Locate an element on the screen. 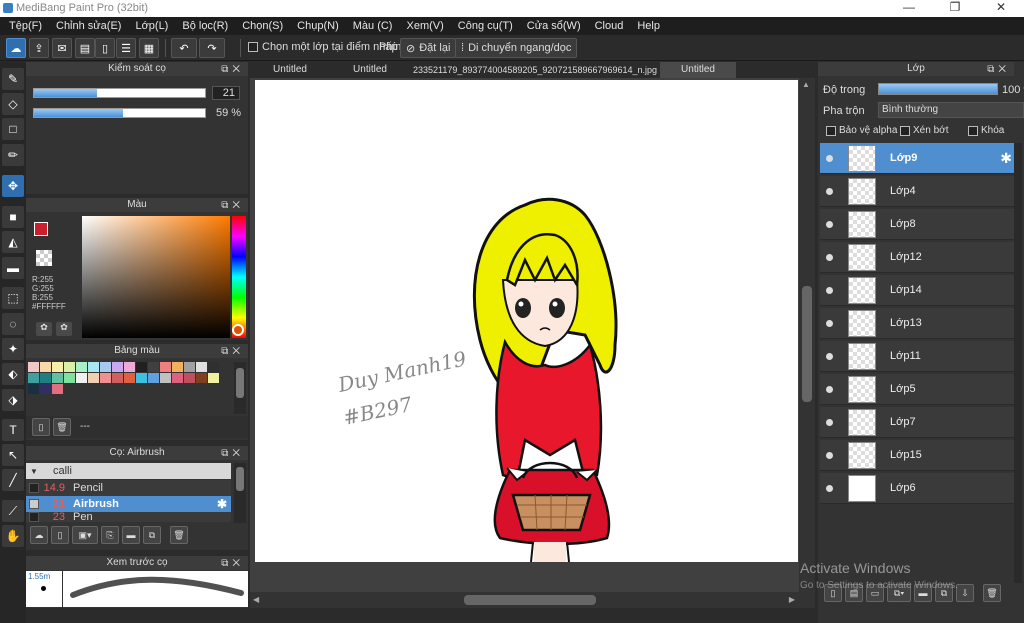  brush-type-icon: ▣▾ is located at coordinates (85, 535).